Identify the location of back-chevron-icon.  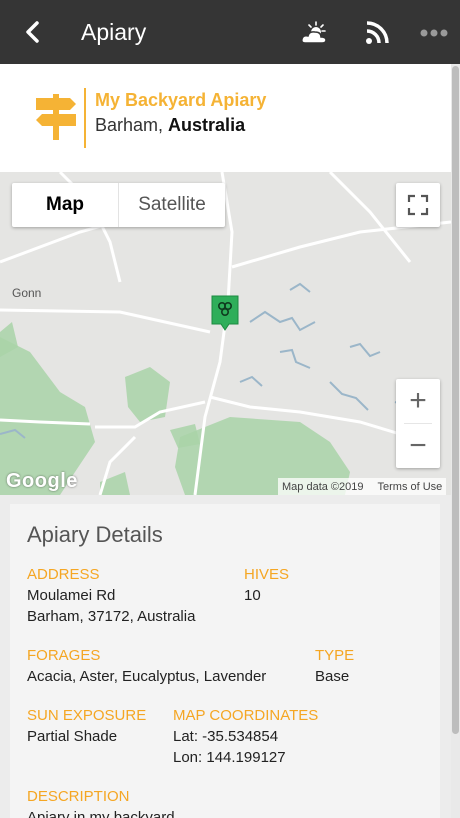
(34, 32).